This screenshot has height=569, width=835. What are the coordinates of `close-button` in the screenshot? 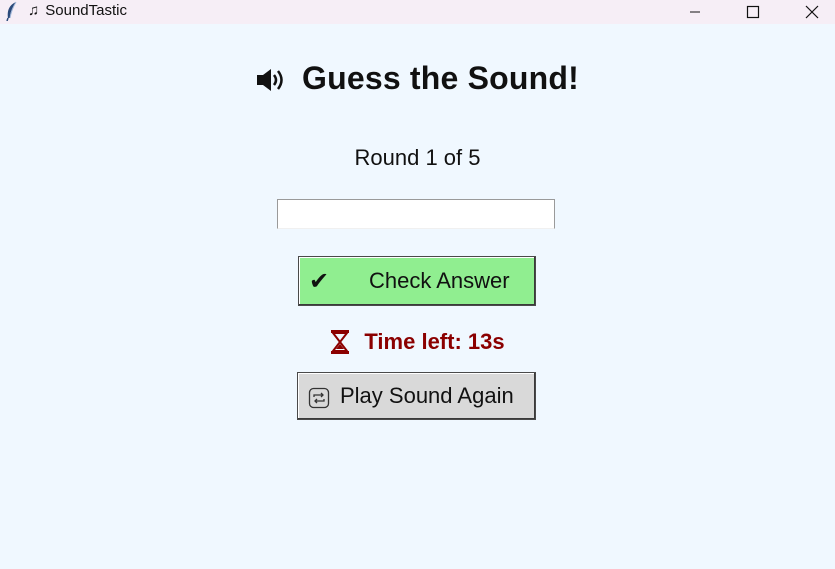 It's located at (812, 12).